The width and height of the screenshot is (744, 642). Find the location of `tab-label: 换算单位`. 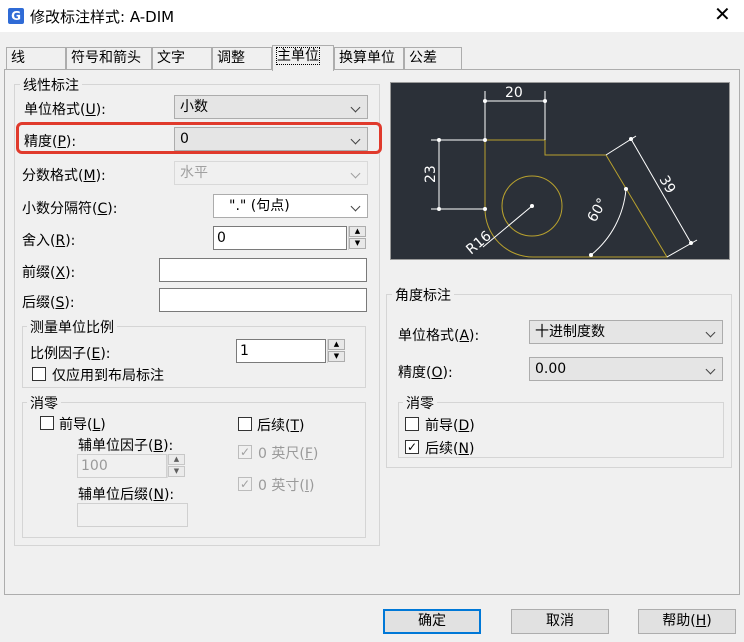

tab-label: 换算单位 is located at coordinates (367, 58).